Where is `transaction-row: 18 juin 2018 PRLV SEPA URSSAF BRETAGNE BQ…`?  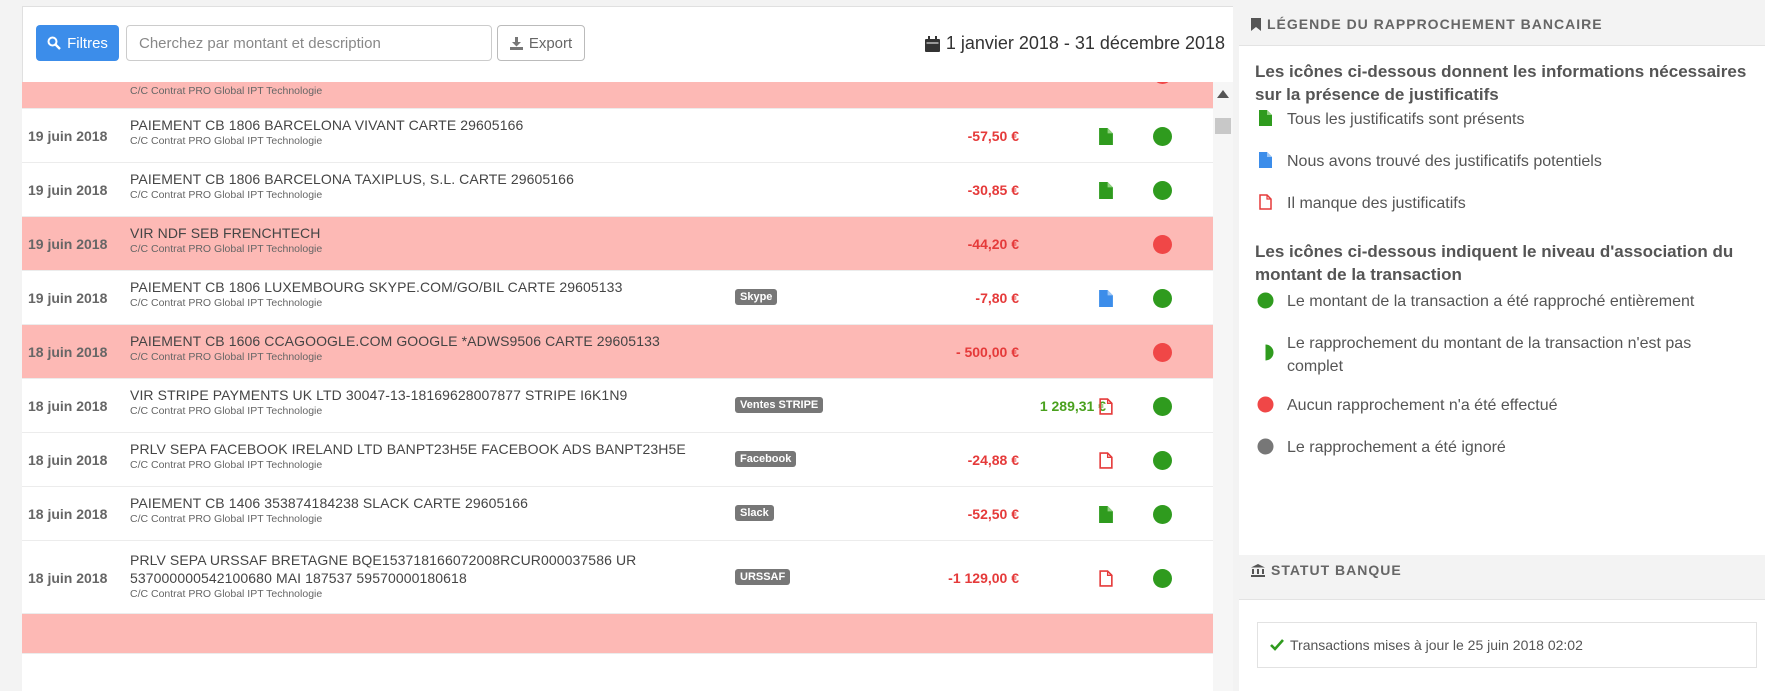 transaction-row: 18 juin 2018 PRLV SEPA URSSAF BRETAGNE BQ… is located at coordinates (617, 577).